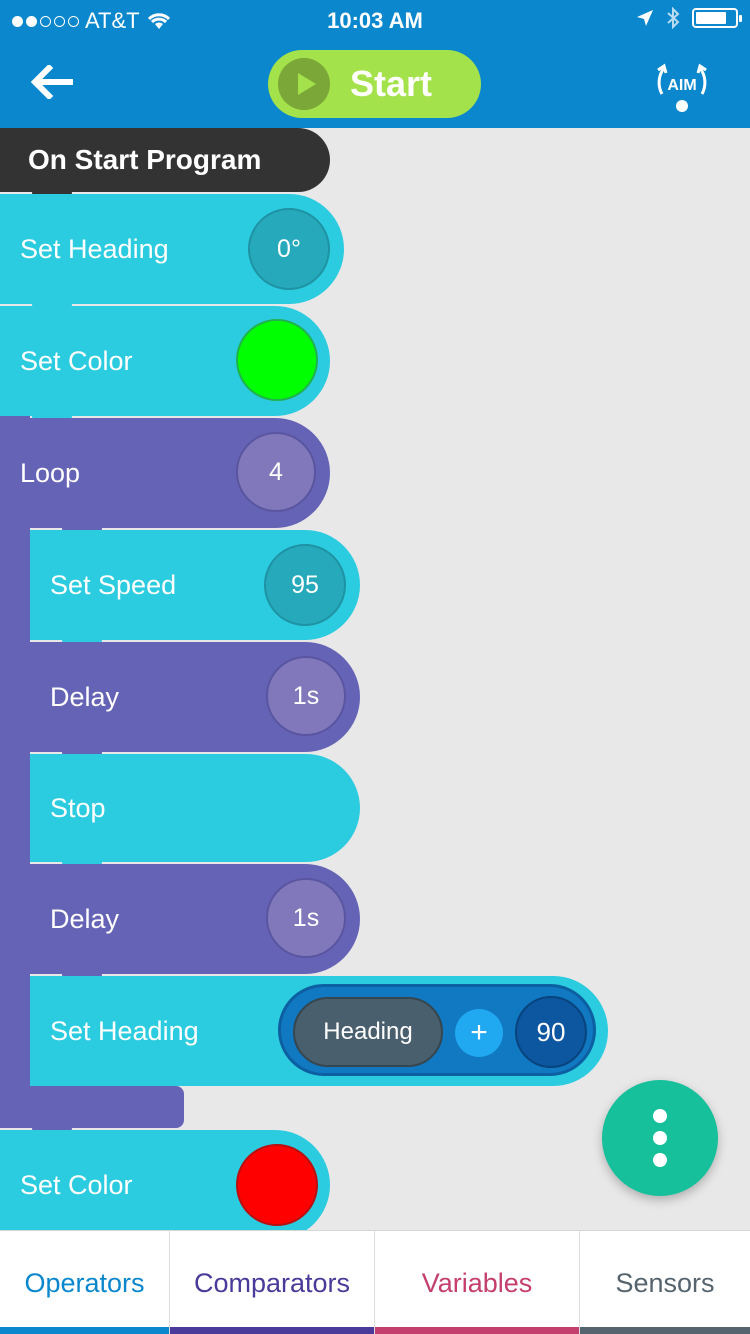 Image resolution: width=750 pixels, height=1334 pixels. I want to click on block-label: Stop, so click(78, 807).